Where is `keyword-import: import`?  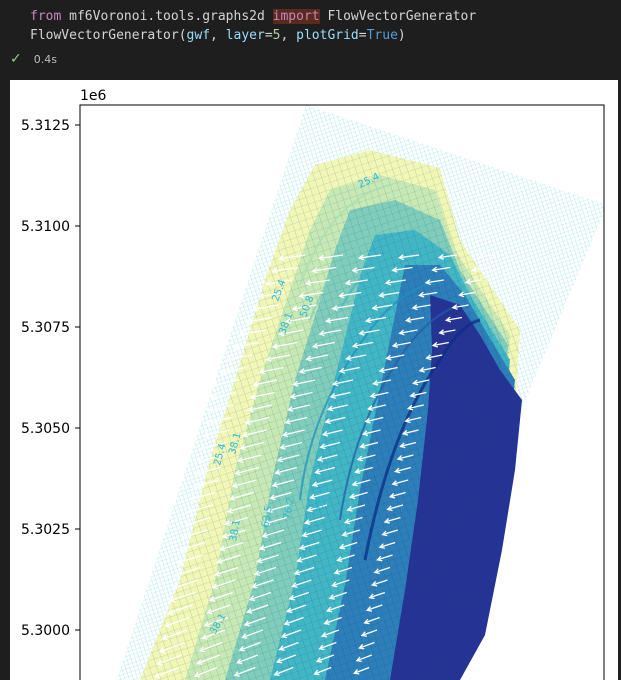
keyword-import: import is located at coordinates (296, 16).